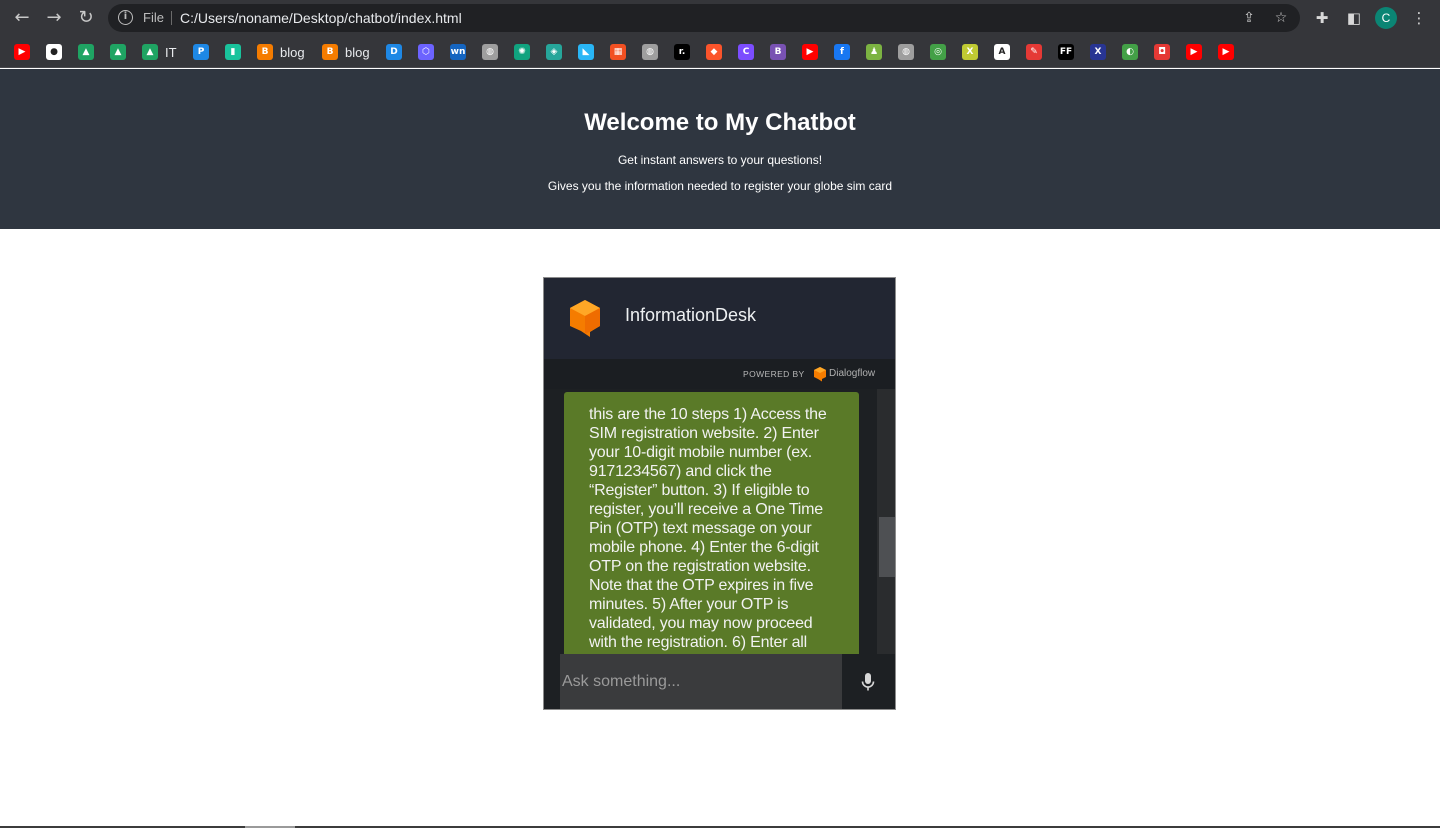  Describe the element at coordinates (1281, 18) in the screenshot. I see `star-icon: ☆` at that location.